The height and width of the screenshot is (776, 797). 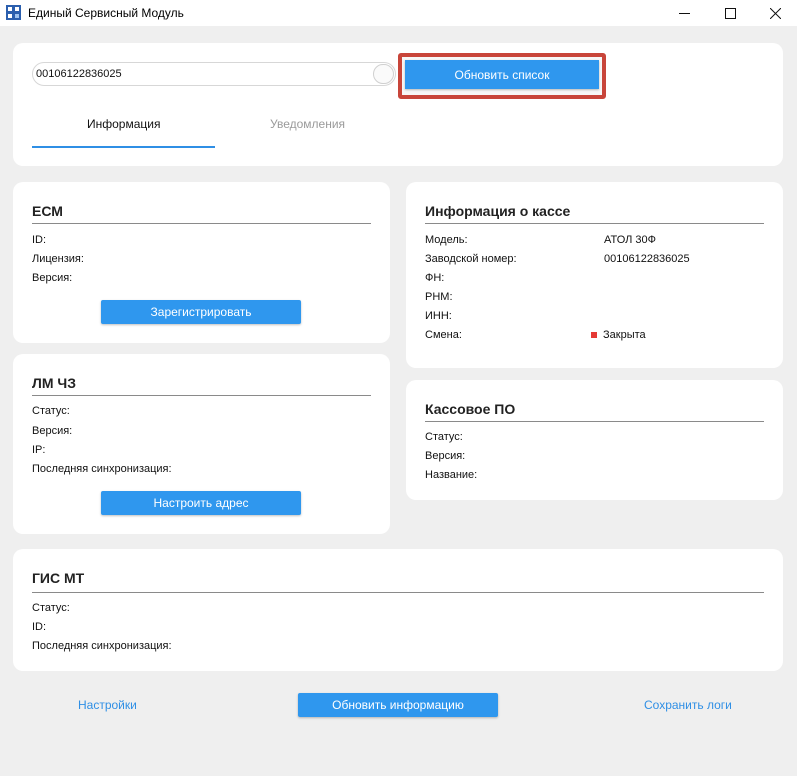 I want to click on minimize-button, so click(x=684, y=13).